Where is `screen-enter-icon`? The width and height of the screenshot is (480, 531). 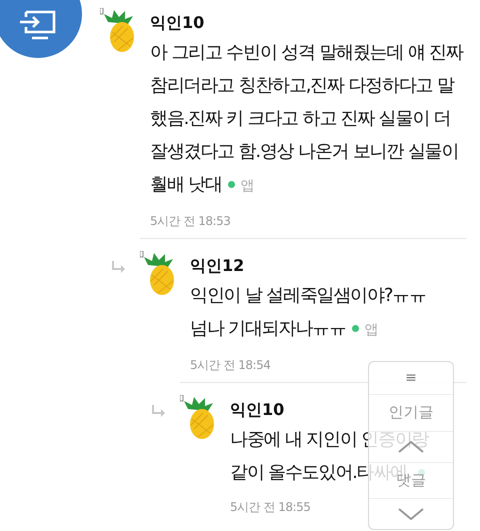
screen-enter-icon is located at coordinates (38, 25).